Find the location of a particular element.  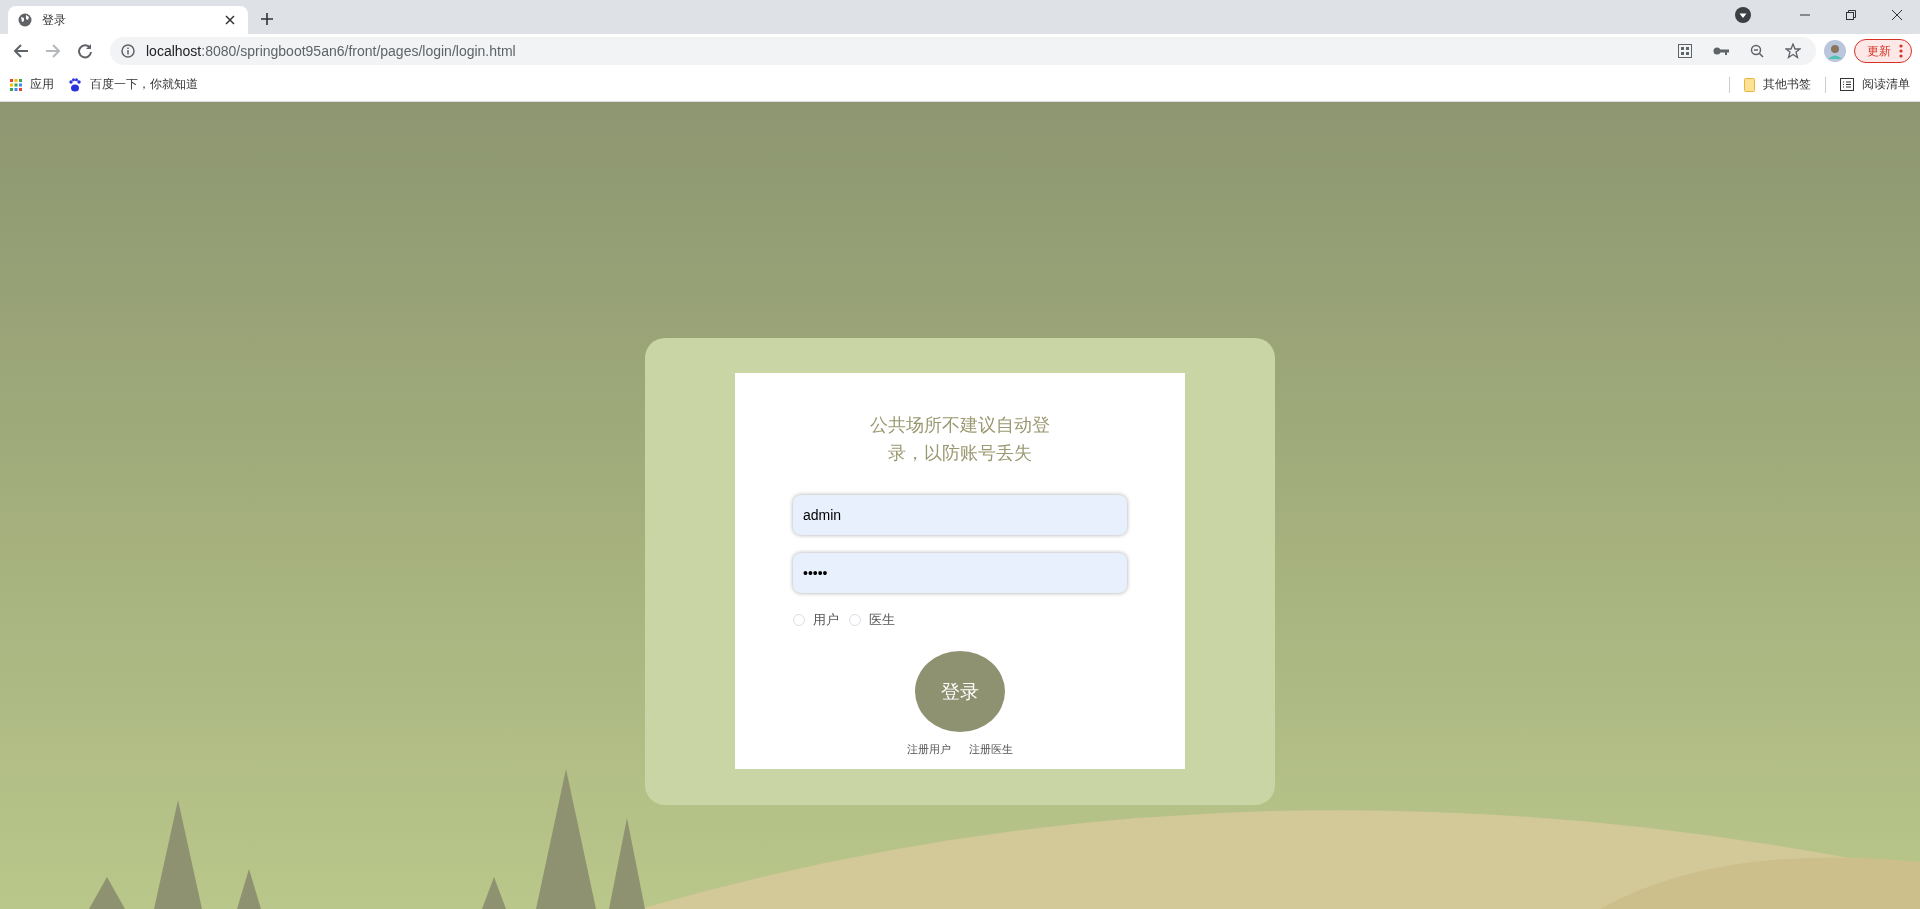

radio-label: 医生 is located at coordinates (882, 620).